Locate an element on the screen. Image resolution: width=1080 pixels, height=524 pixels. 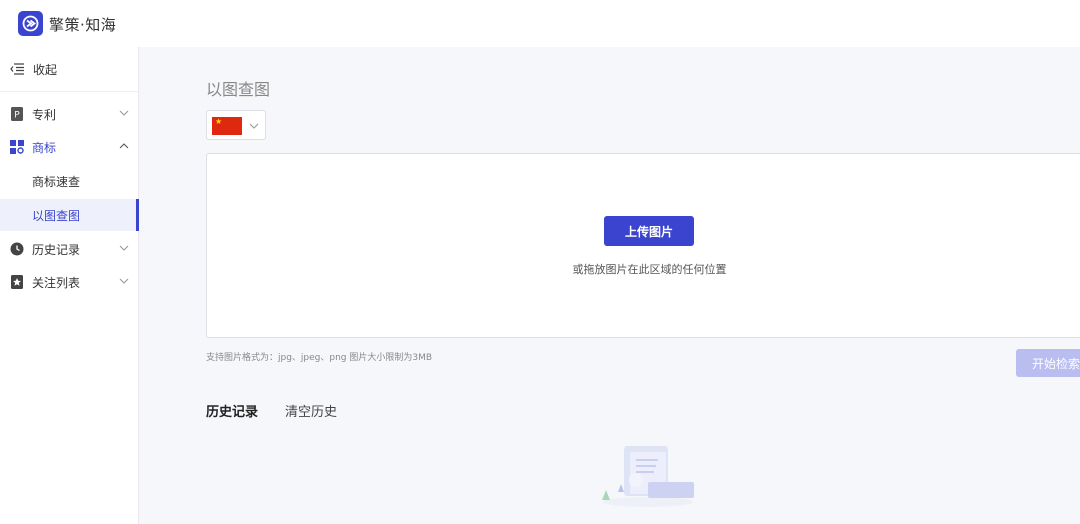
sidebar-item-patent: P 专利 is located at coordinates (69, 114).